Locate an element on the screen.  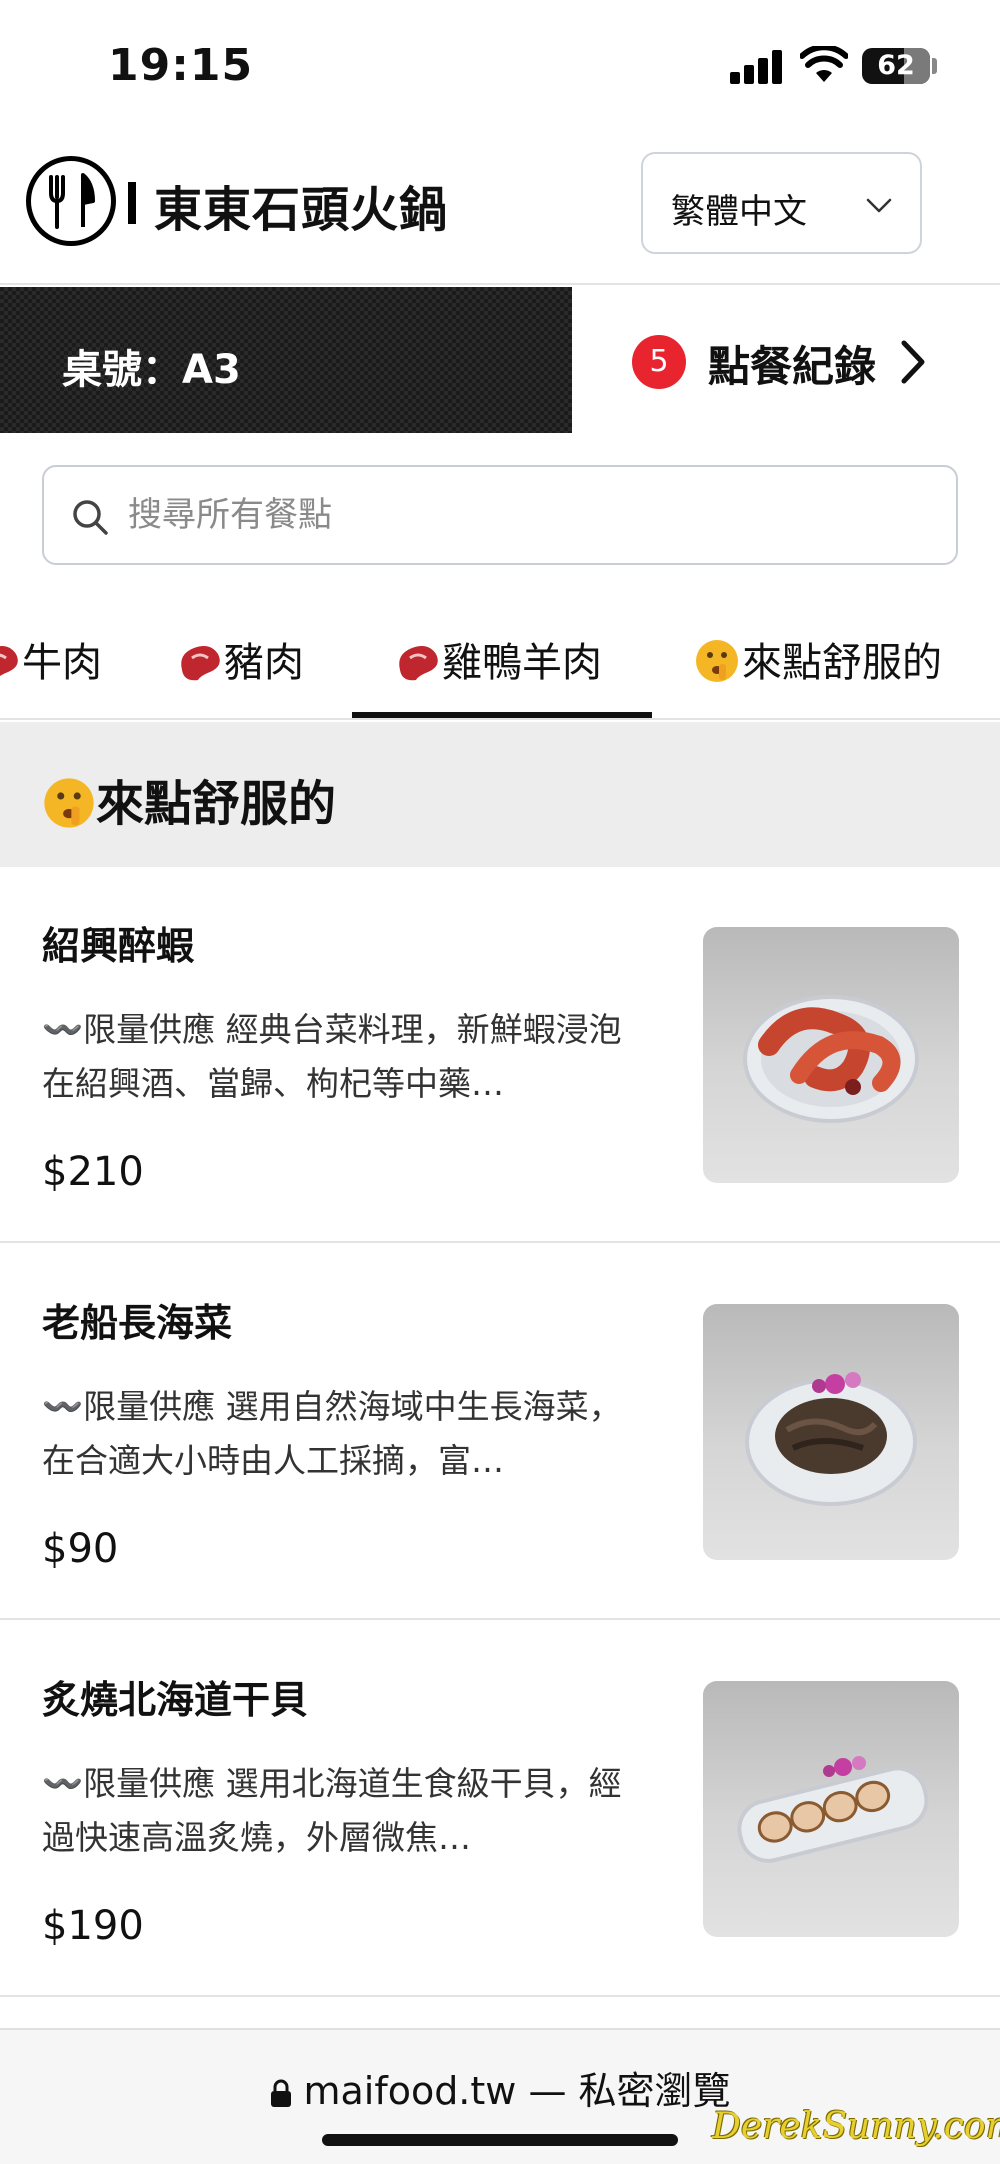
app-header: 東東石頭火鍋 繁體中文 is located at coordinates (500, 207).